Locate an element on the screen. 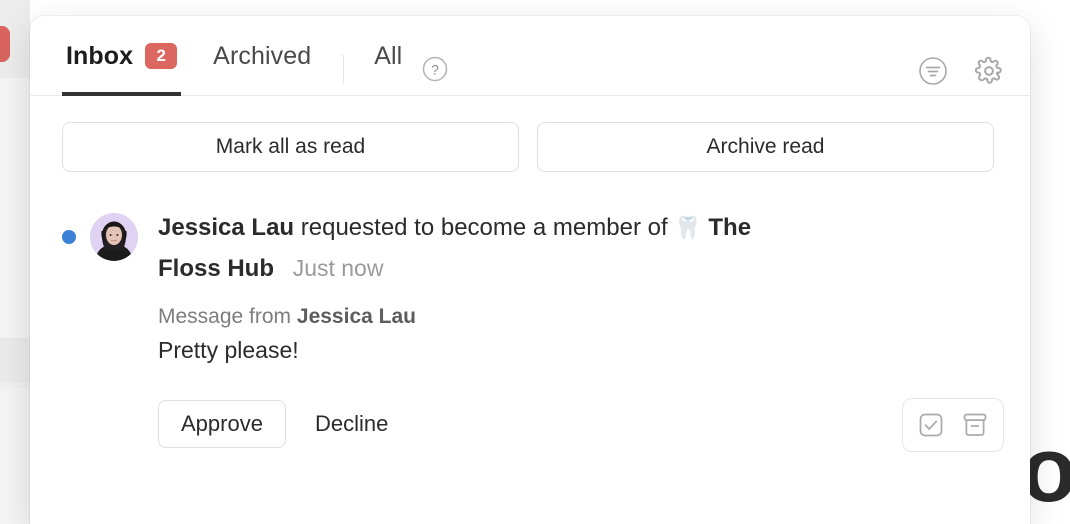 The width and height of the screenshot is (1070, 524). tab-all: All is located at coordinates (388, 56).